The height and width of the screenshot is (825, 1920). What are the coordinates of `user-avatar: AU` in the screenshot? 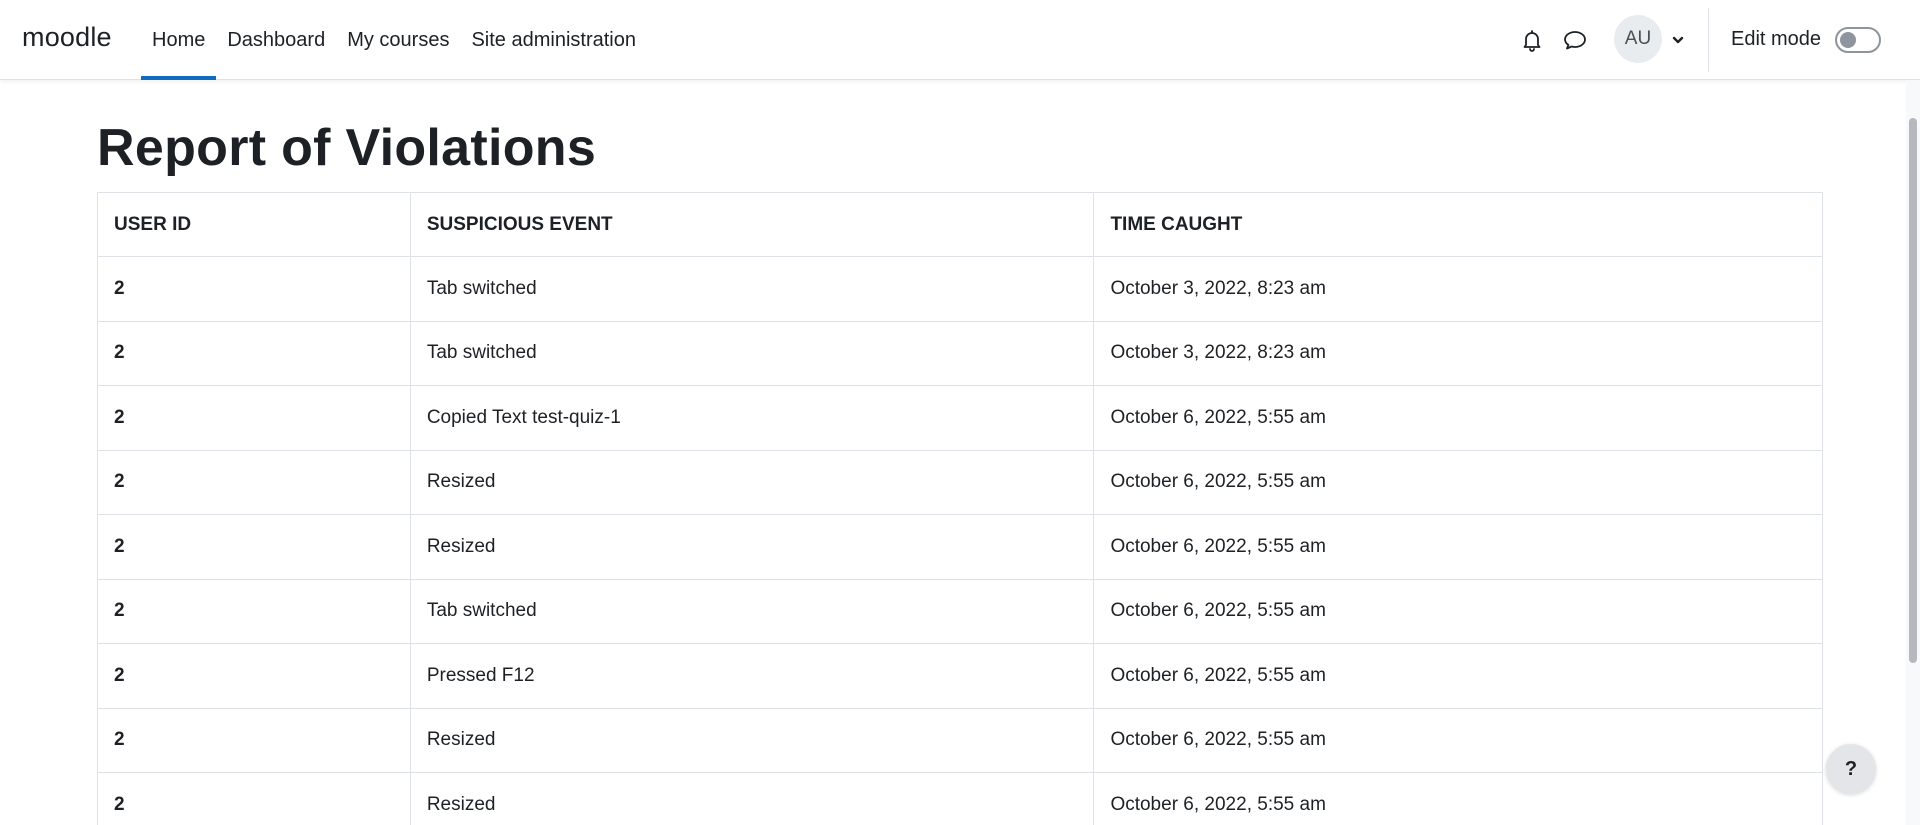 It's located at (1638, 39).